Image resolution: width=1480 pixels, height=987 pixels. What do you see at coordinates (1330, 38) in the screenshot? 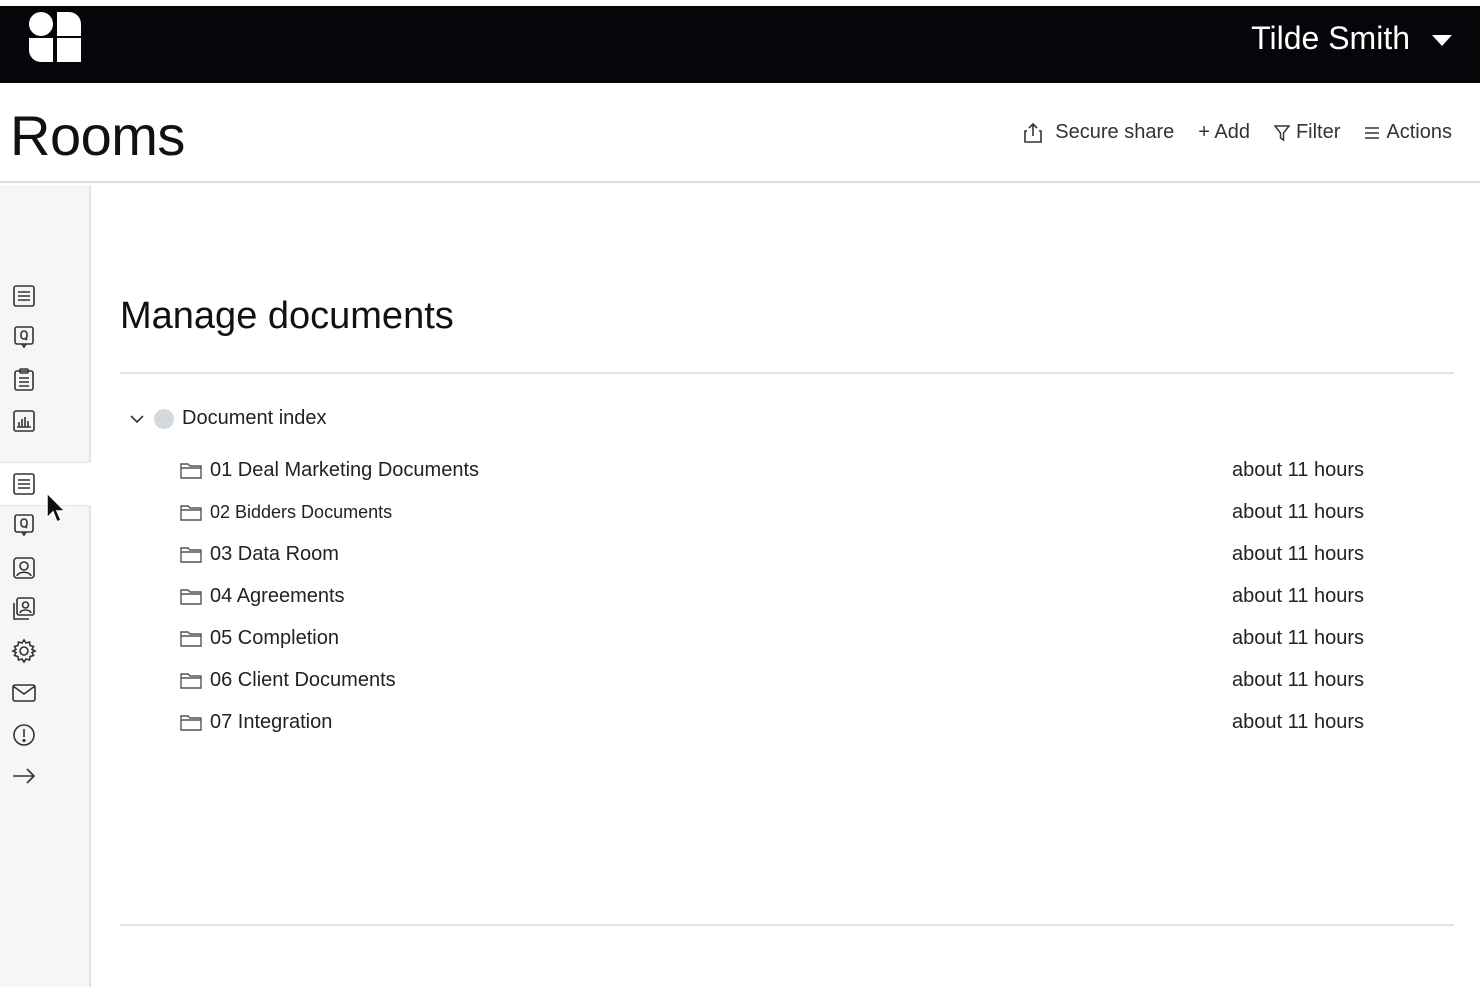
I see `user-name: Tilde Smith` at bounding box center [1330, 38].